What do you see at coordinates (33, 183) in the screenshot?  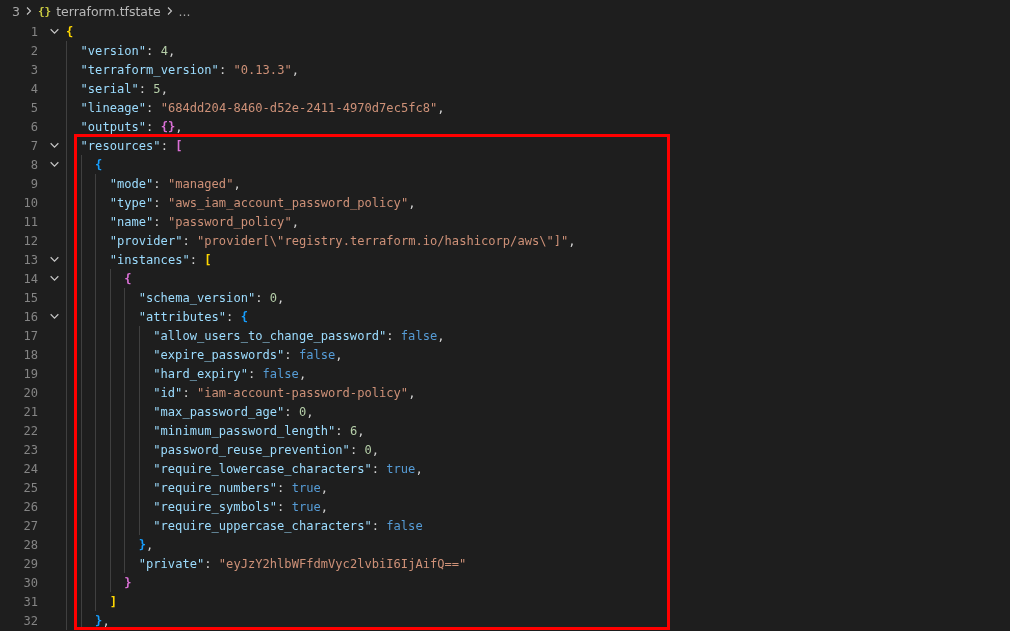 I see `line-number: 9` at bounding box center [33, 183].